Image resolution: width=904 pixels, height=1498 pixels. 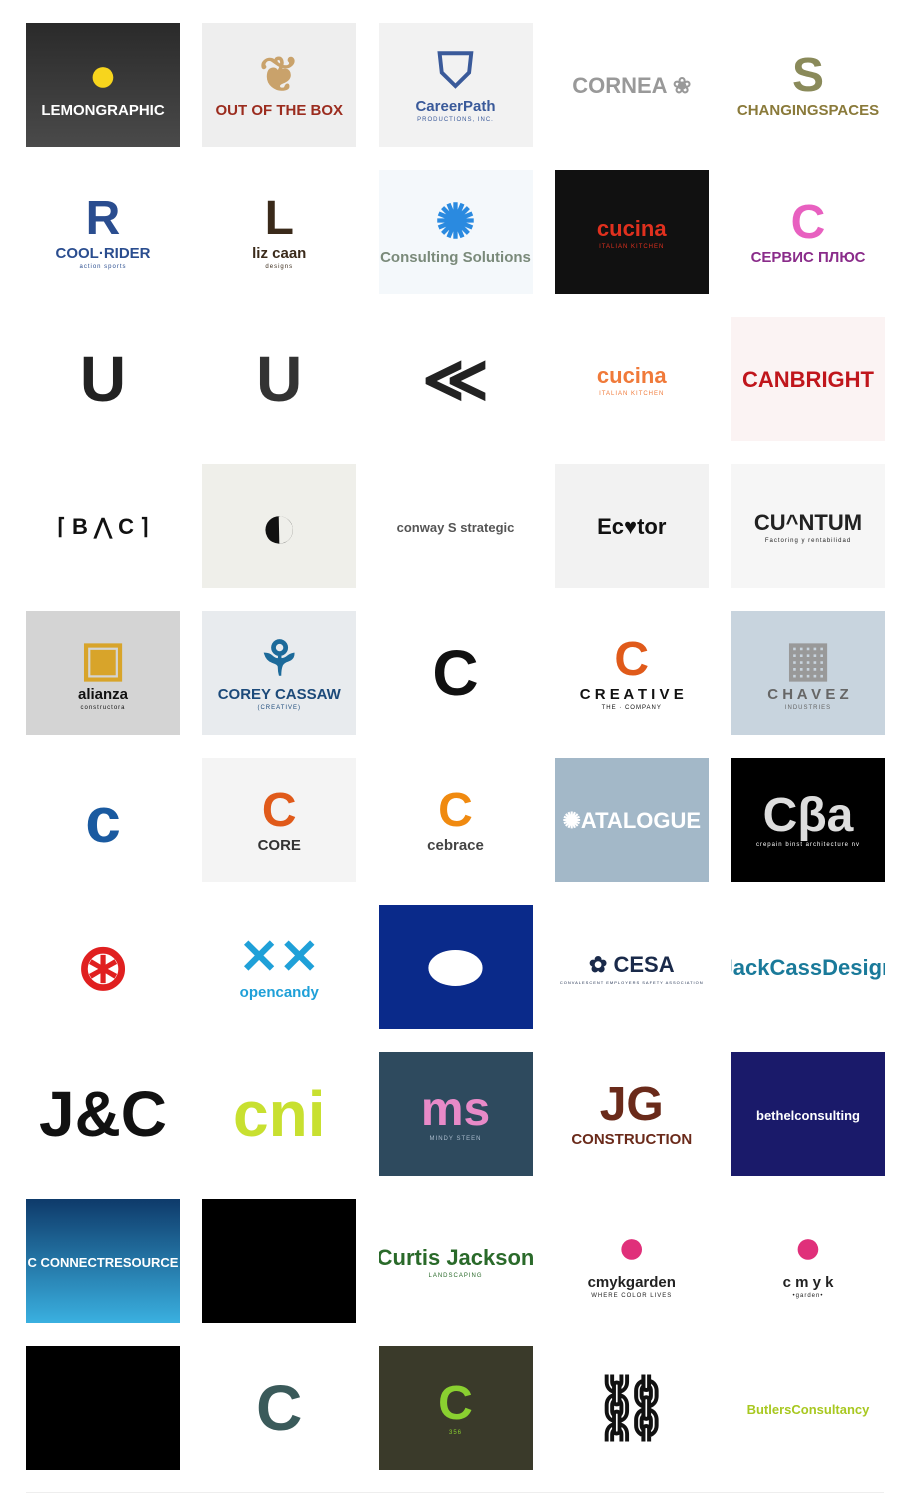 What do you see at coordinates (631, 85) in the screenshot?
I see `logo-tile-cornea: CORNEA ❀` at bounding box center [631, 85].